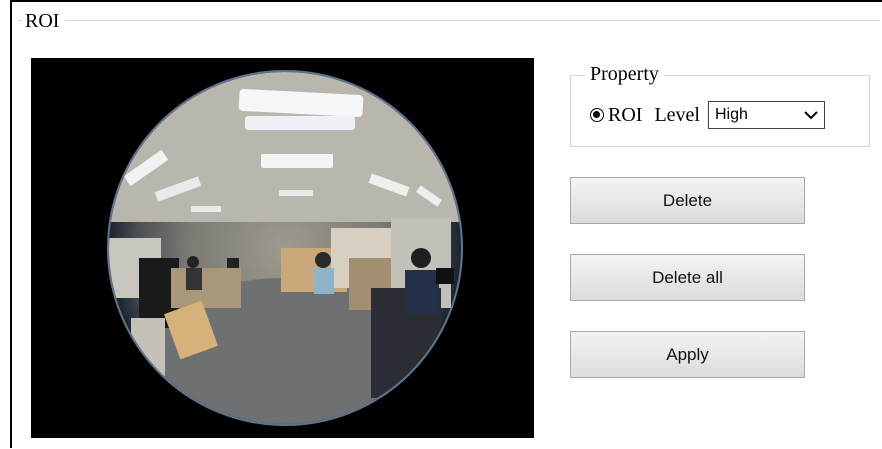 The height and width of the screenshot is (449, 882). What do you see at coordinates (625, 115) in the screenshot?
I see `roi-radio-label: ROI` at bounding box center [625, 115].